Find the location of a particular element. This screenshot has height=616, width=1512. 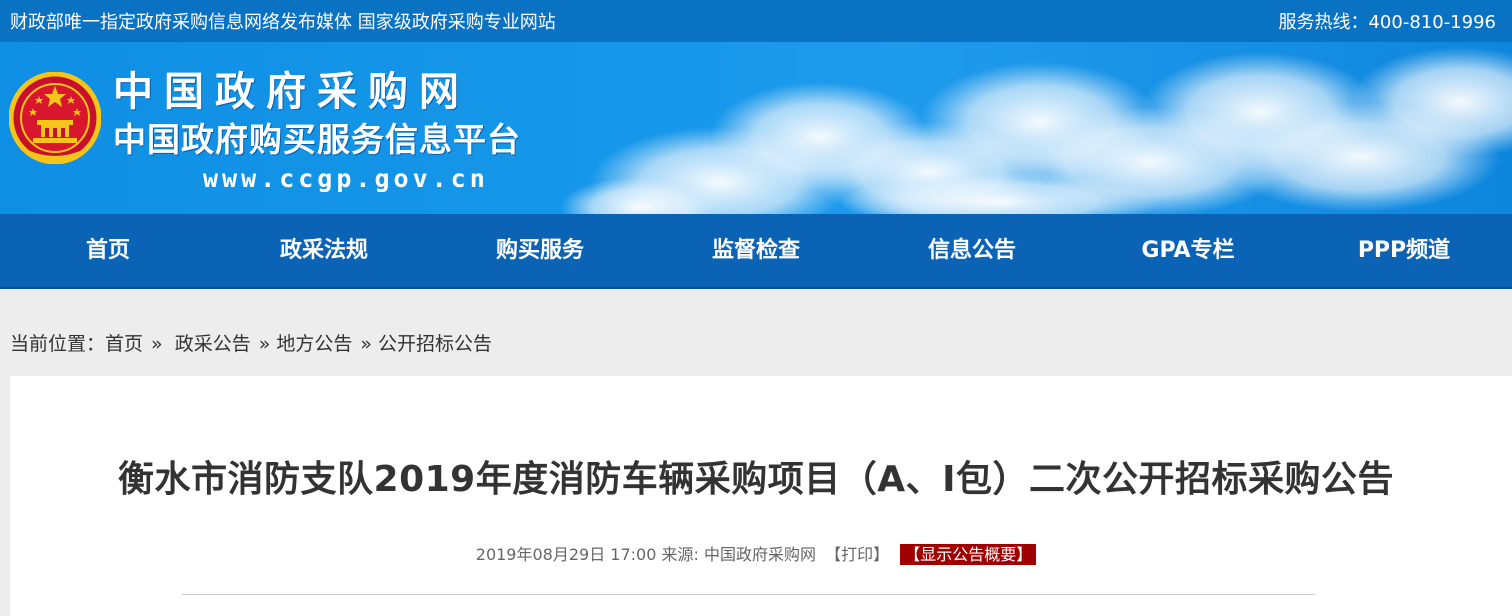

breadcrumb: 当前位置：首页» 政采公告» 地方公告» 公开招标公告 is located at coordinates (756, 332).